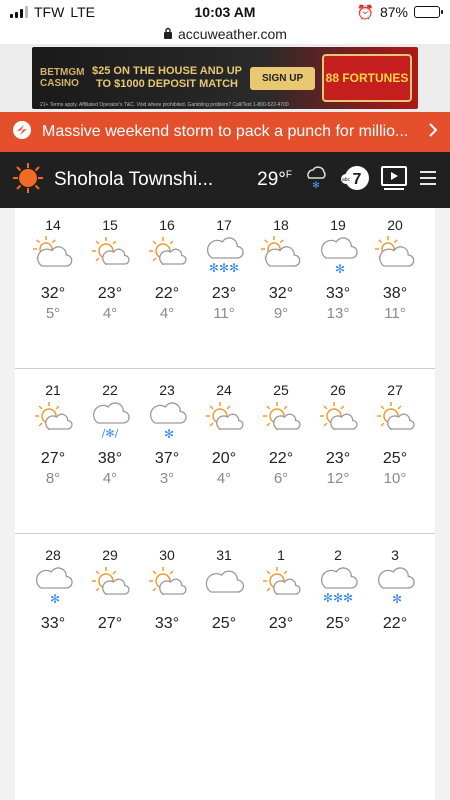 Image resolution: width=450 pixels, height=800 pixels. I want to click on day-number: 1, so click(281, 555).